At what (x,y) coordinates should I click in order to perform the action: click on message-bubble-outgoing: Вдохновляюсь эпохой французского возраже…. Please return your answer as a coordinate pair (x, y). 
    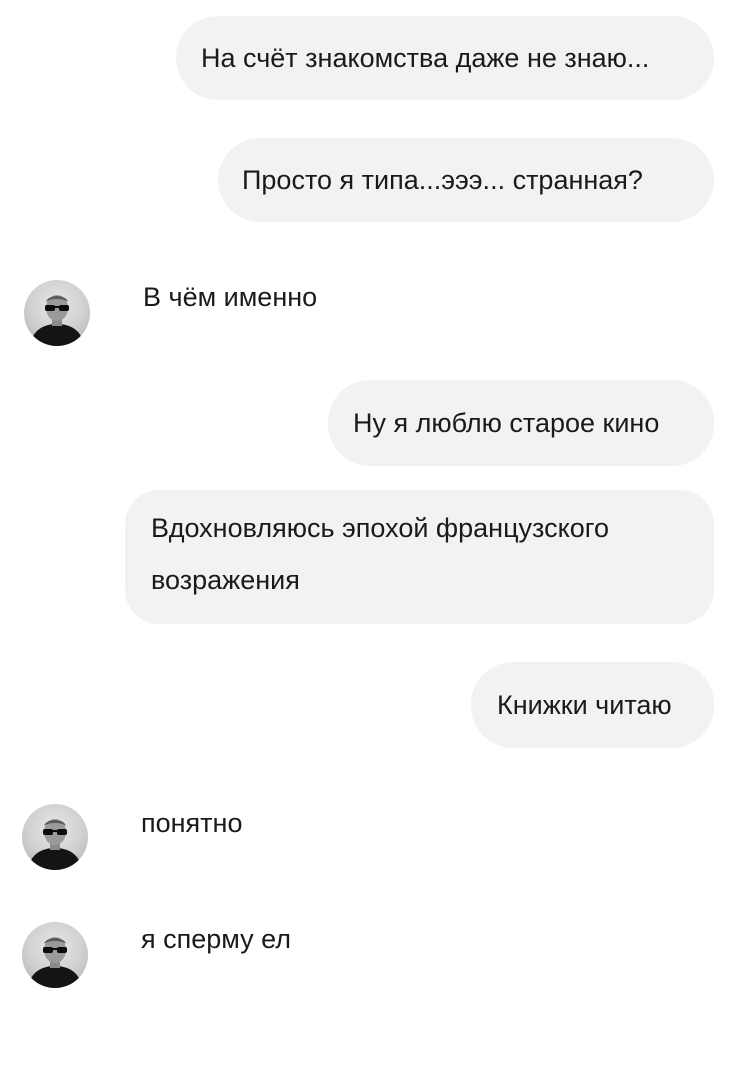
    Looking at the image, I should click on (419, 557).